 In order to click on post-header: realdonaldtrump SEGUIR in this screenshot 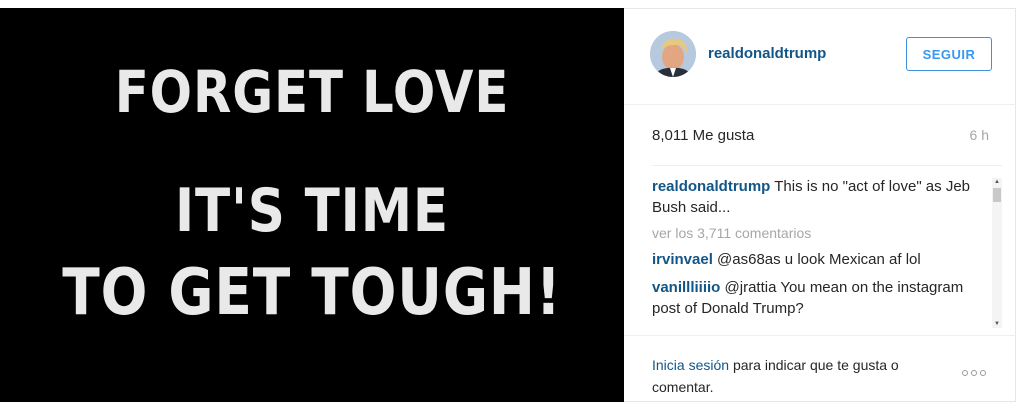, I will do `click(820, 57)`.